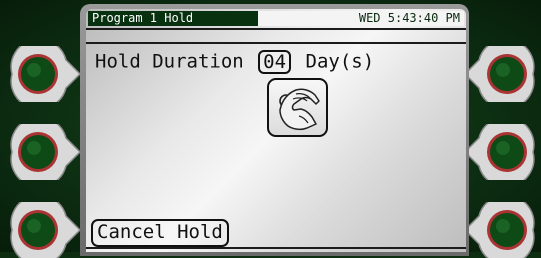 This screenshot has height=258, width=541. I want to click on clock-readout: WED 5:43:40 PM, so click(409, 18).